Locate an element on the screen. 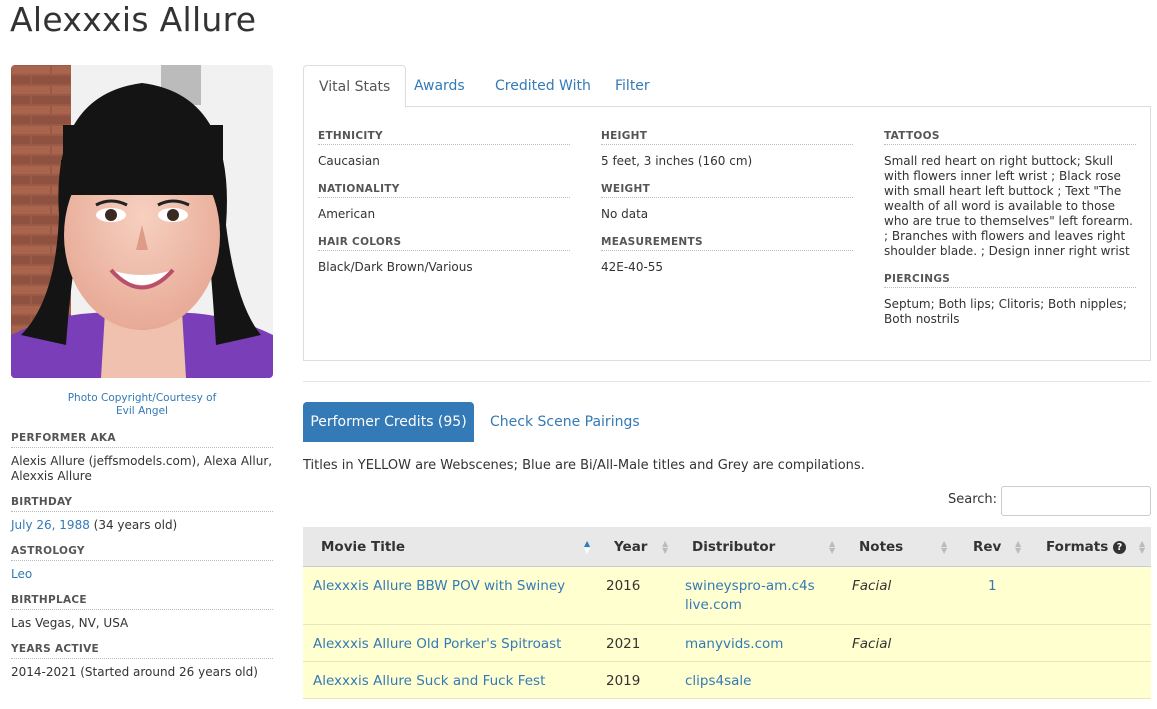 The height and width of the screenshot is (709, 1157). column-header-year: Year is located at coordinates (630, 547).